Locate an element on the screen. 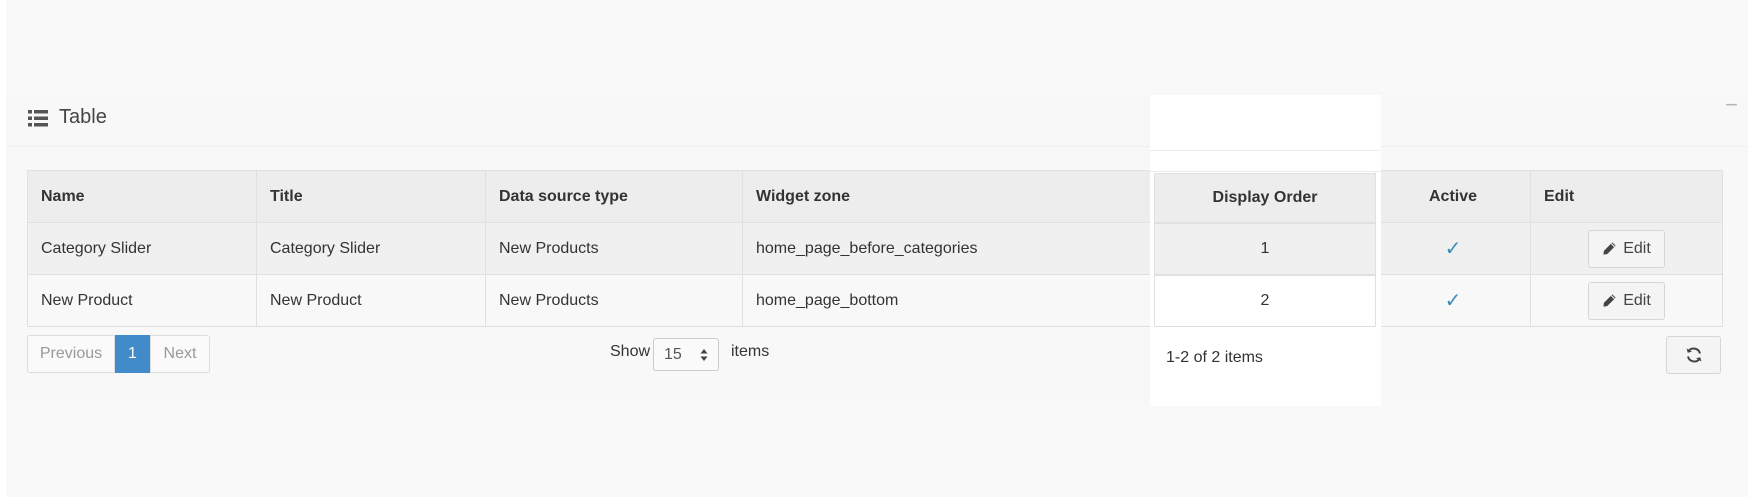 The height and width of the screenshot is (497, 1748). display-order-overlay: Display Order 1 2 1-2 of 2 items is located at coordinates (1265, 250).